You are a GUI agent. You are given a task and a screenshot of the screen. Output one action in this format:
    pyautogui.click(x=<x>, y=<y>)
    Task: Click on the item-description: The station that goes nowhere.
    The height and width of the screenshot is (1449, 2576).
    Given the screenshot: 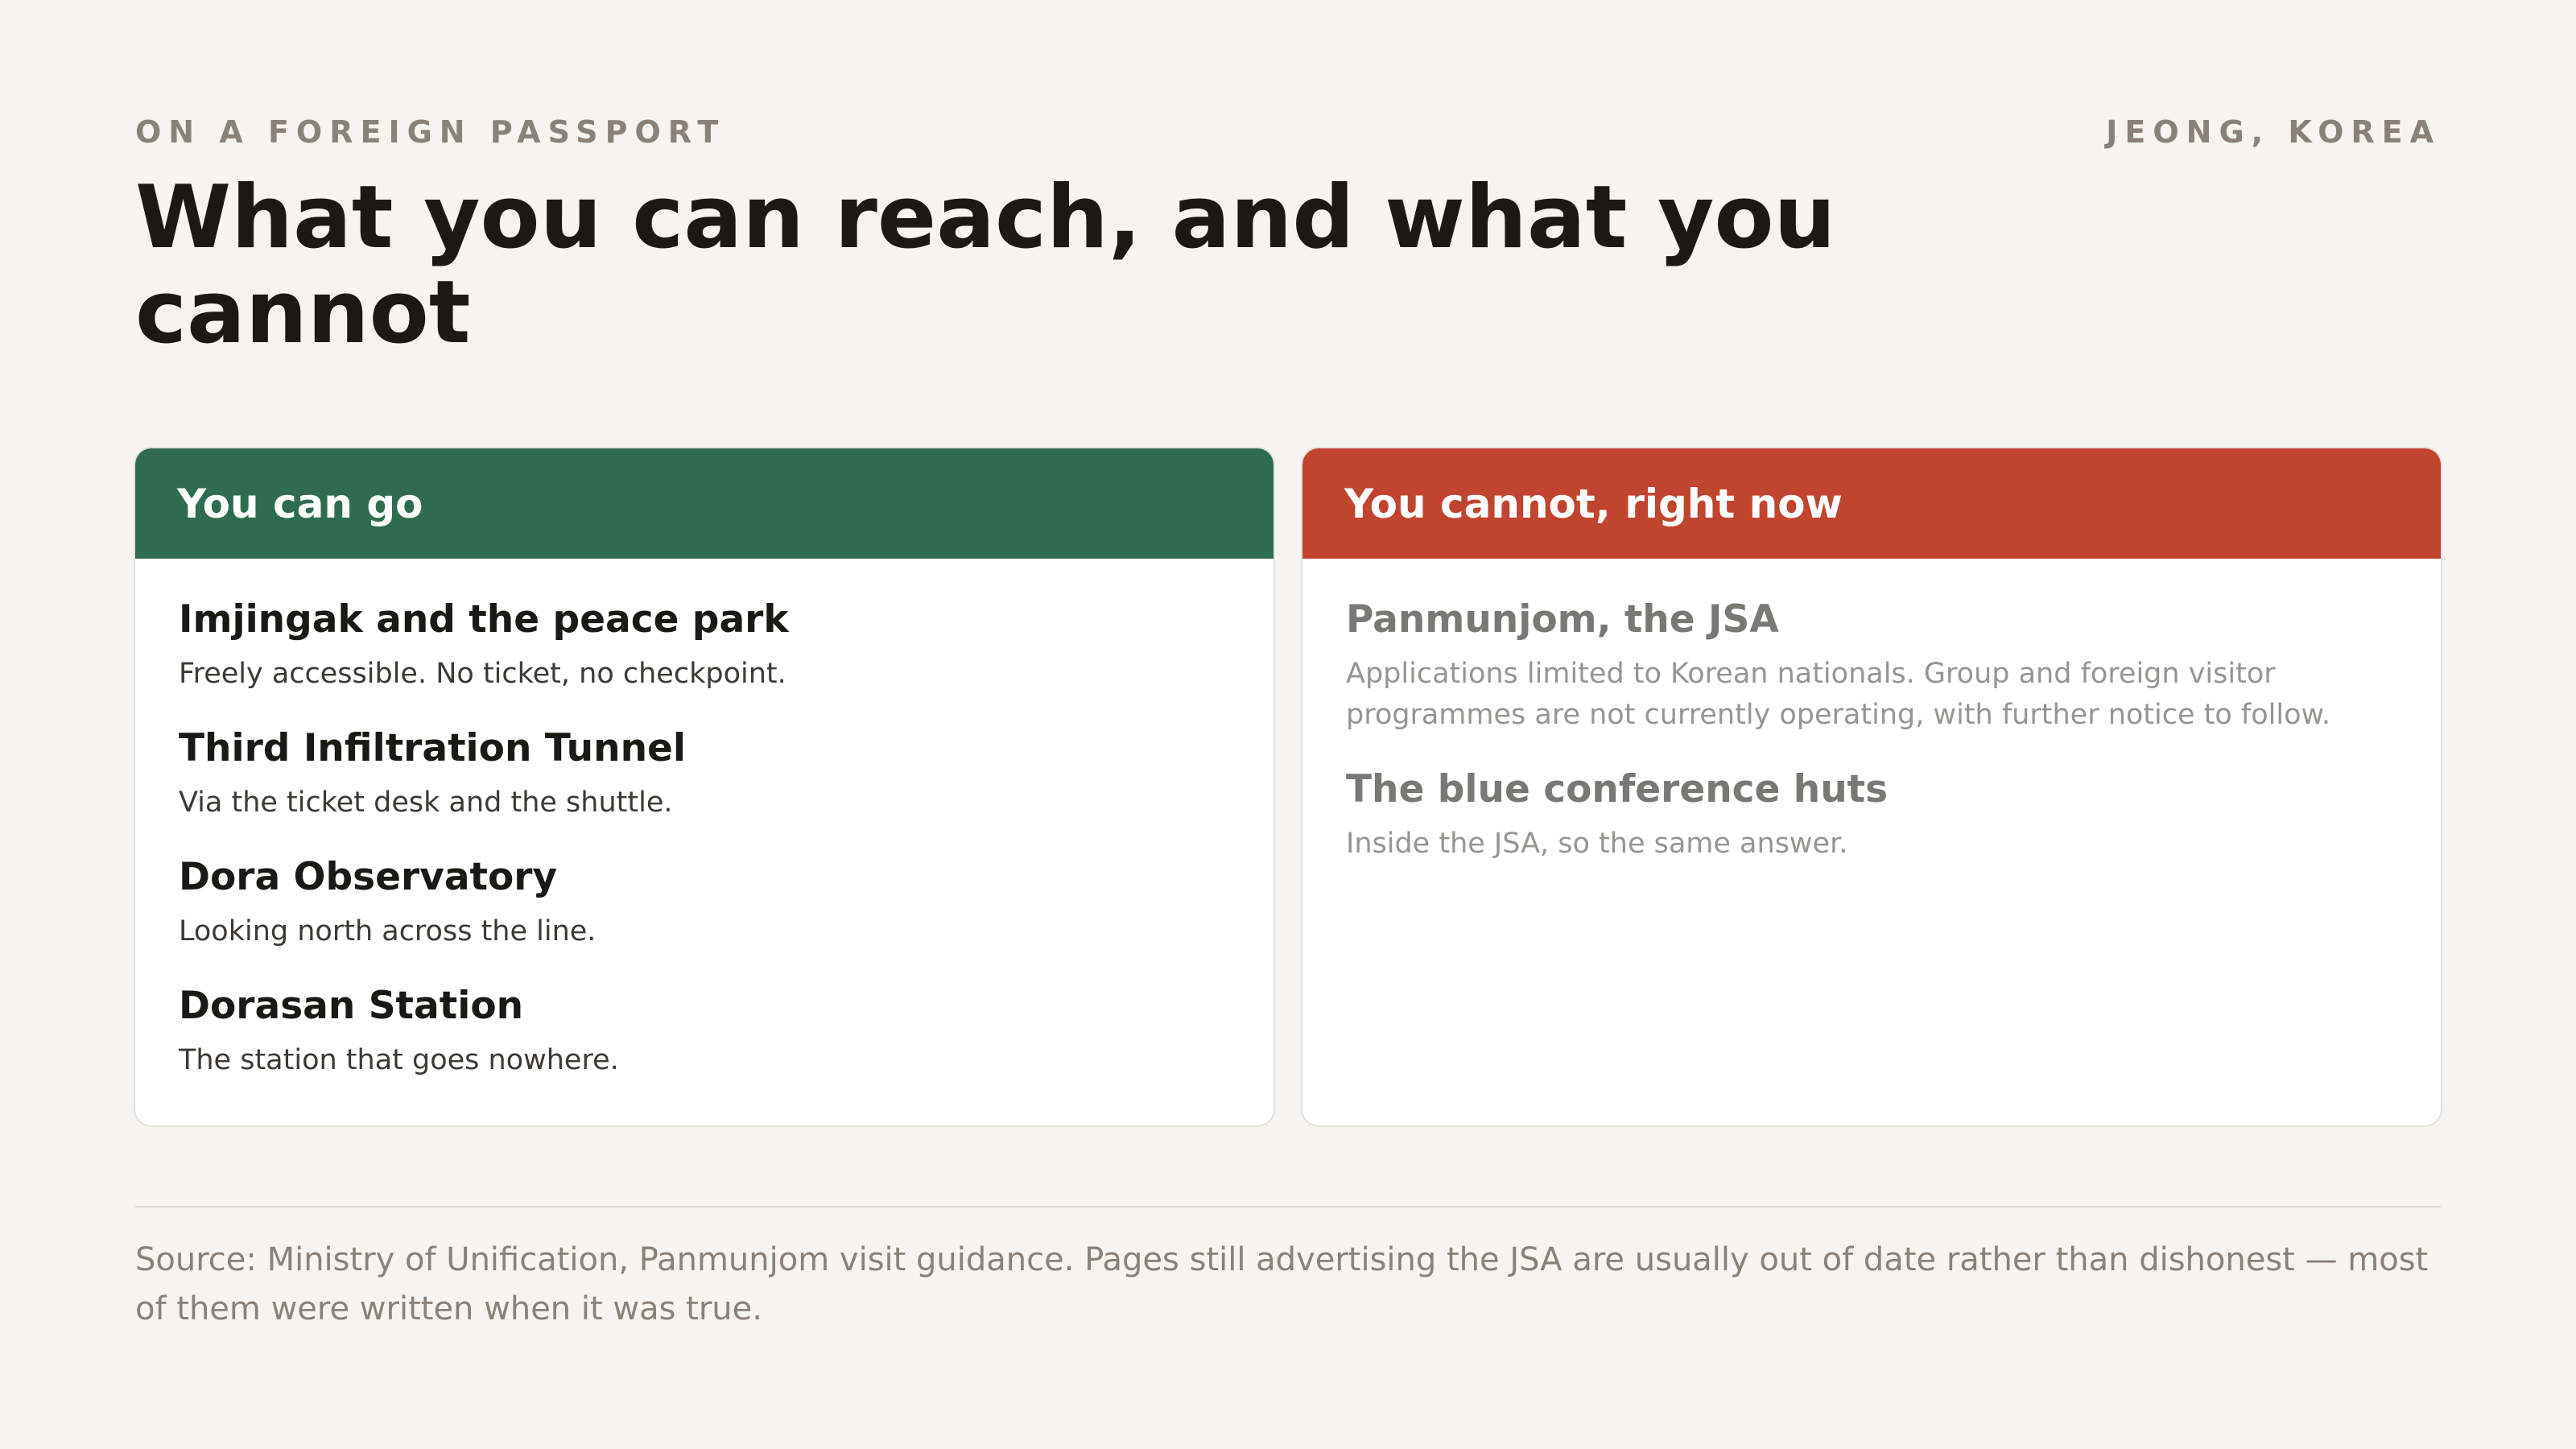 What is the action you would take?
    pyautogui.click(x=399, y=1060)
    